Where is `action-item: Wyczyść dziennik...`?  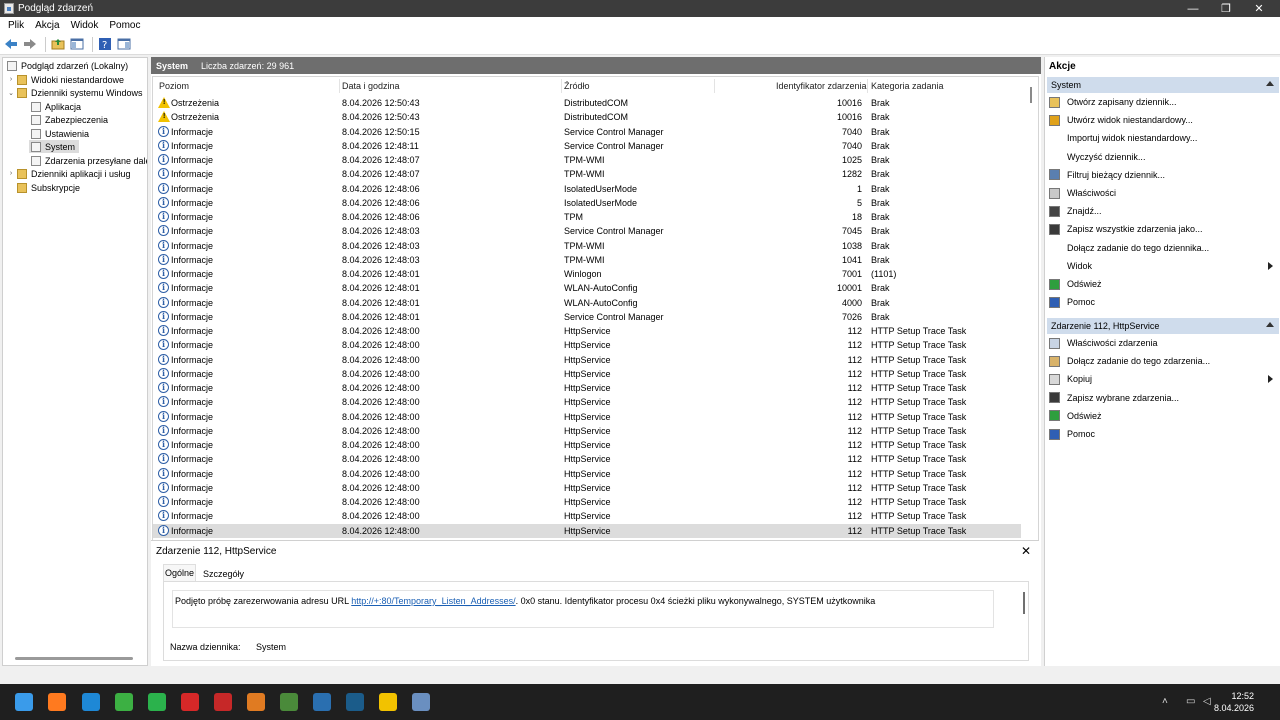 action-item: Wyczyść dziennik... is located at coordinates (1163, 157).